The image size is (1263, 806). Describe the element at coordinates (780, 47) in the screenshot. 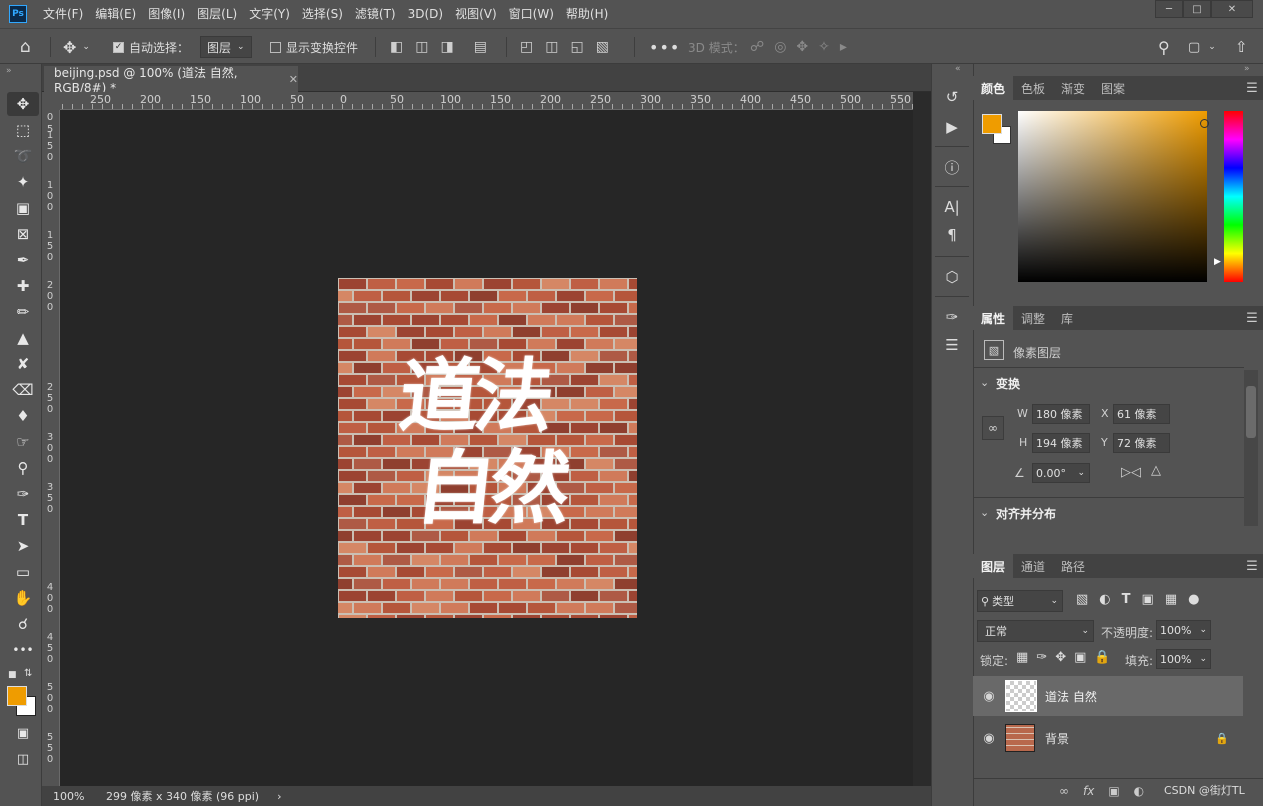

I see `3d-roll-icon: ◎` at that location.